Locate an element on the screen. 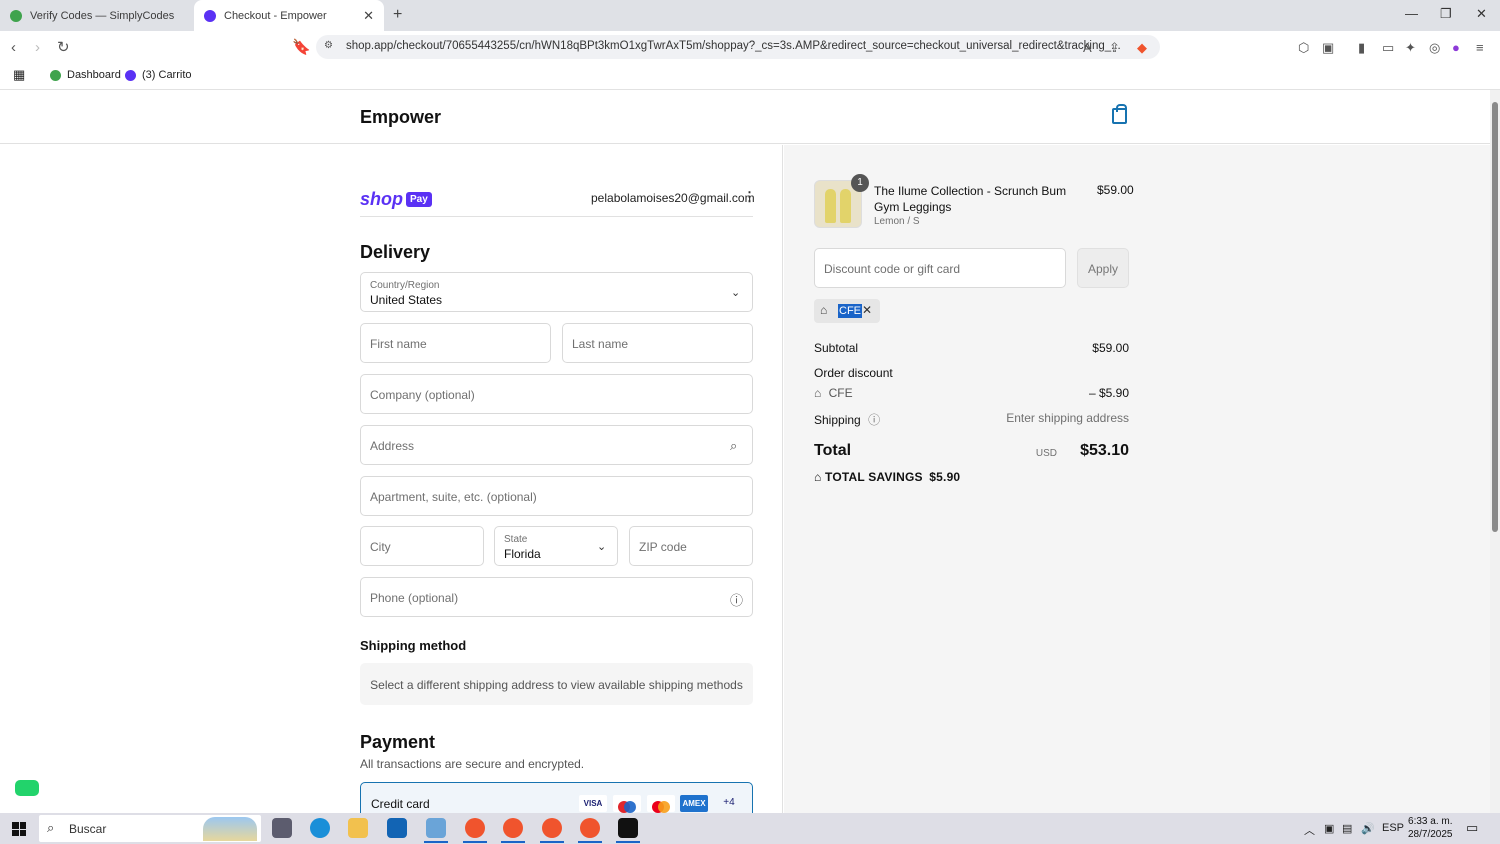 The width and height of the screenshot is (1500, 844). help-icon: ⓘ is located at coordinates (736, 599).